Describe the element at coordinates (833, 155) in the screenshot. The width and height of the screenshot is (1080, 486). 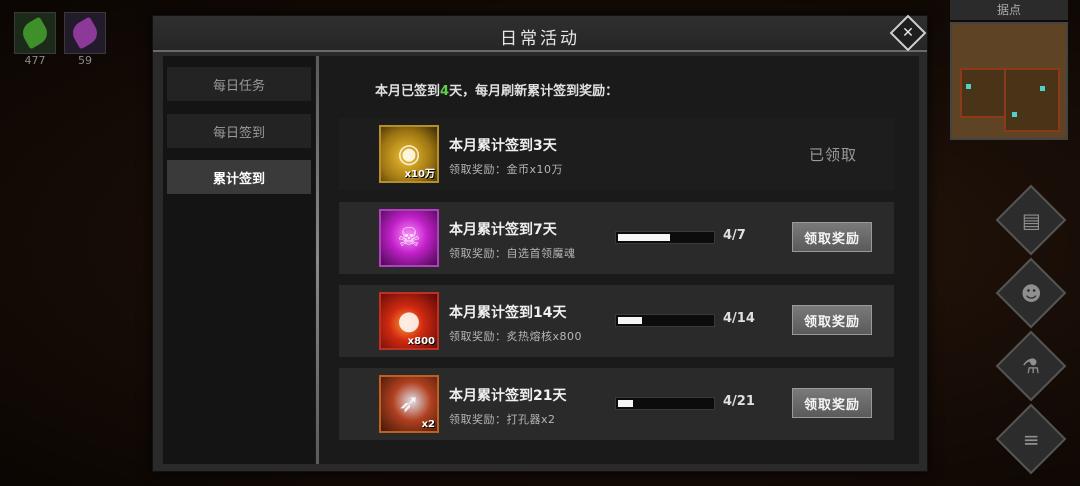
I see `claimed-status: 已领取` at that location.